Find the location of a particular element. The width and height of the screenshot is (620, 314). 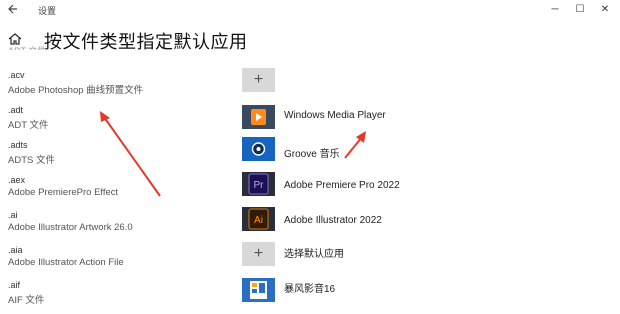

page-title: 按文件类型指定默认应用 is located at coordinates (146, 42).